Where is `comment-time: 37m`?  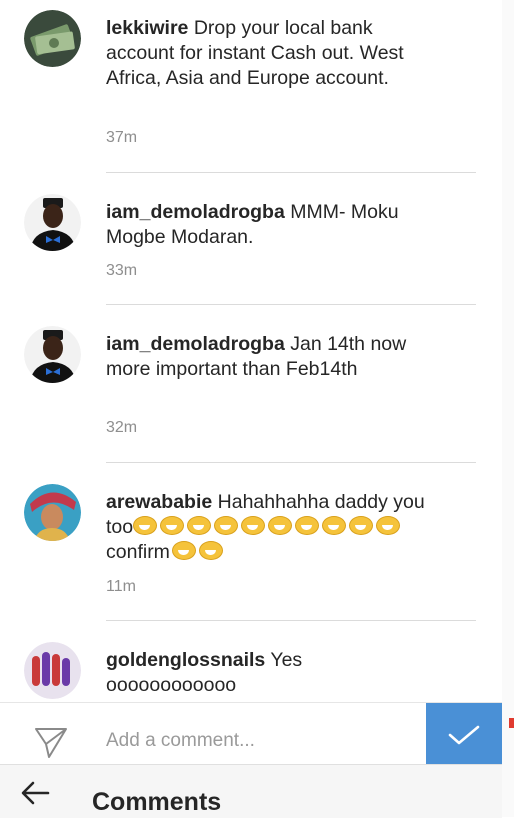 comment-time: 37m is located at coordinates (122, 137).